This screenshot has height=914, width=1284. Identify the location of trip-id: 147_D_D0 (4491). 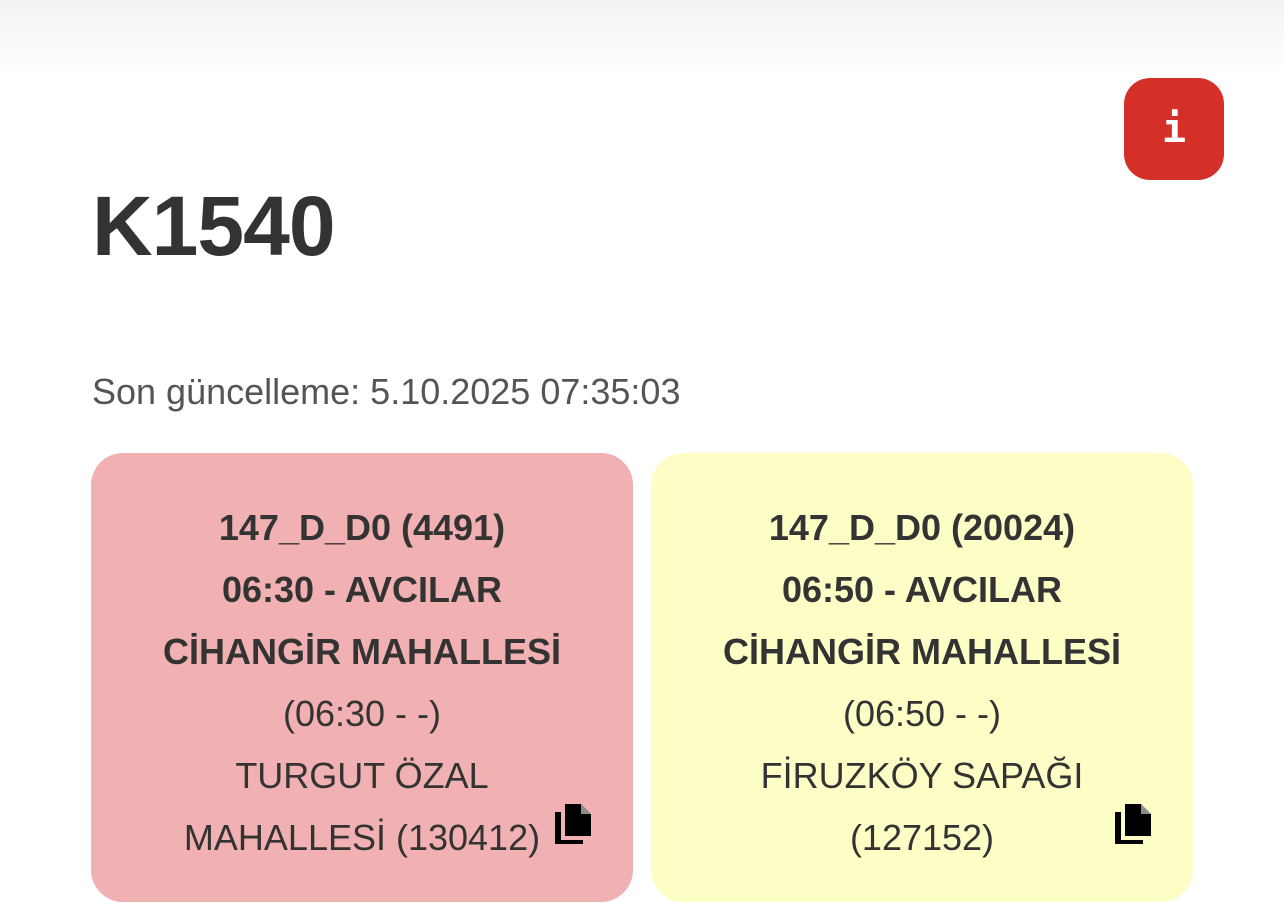
(362, 527).